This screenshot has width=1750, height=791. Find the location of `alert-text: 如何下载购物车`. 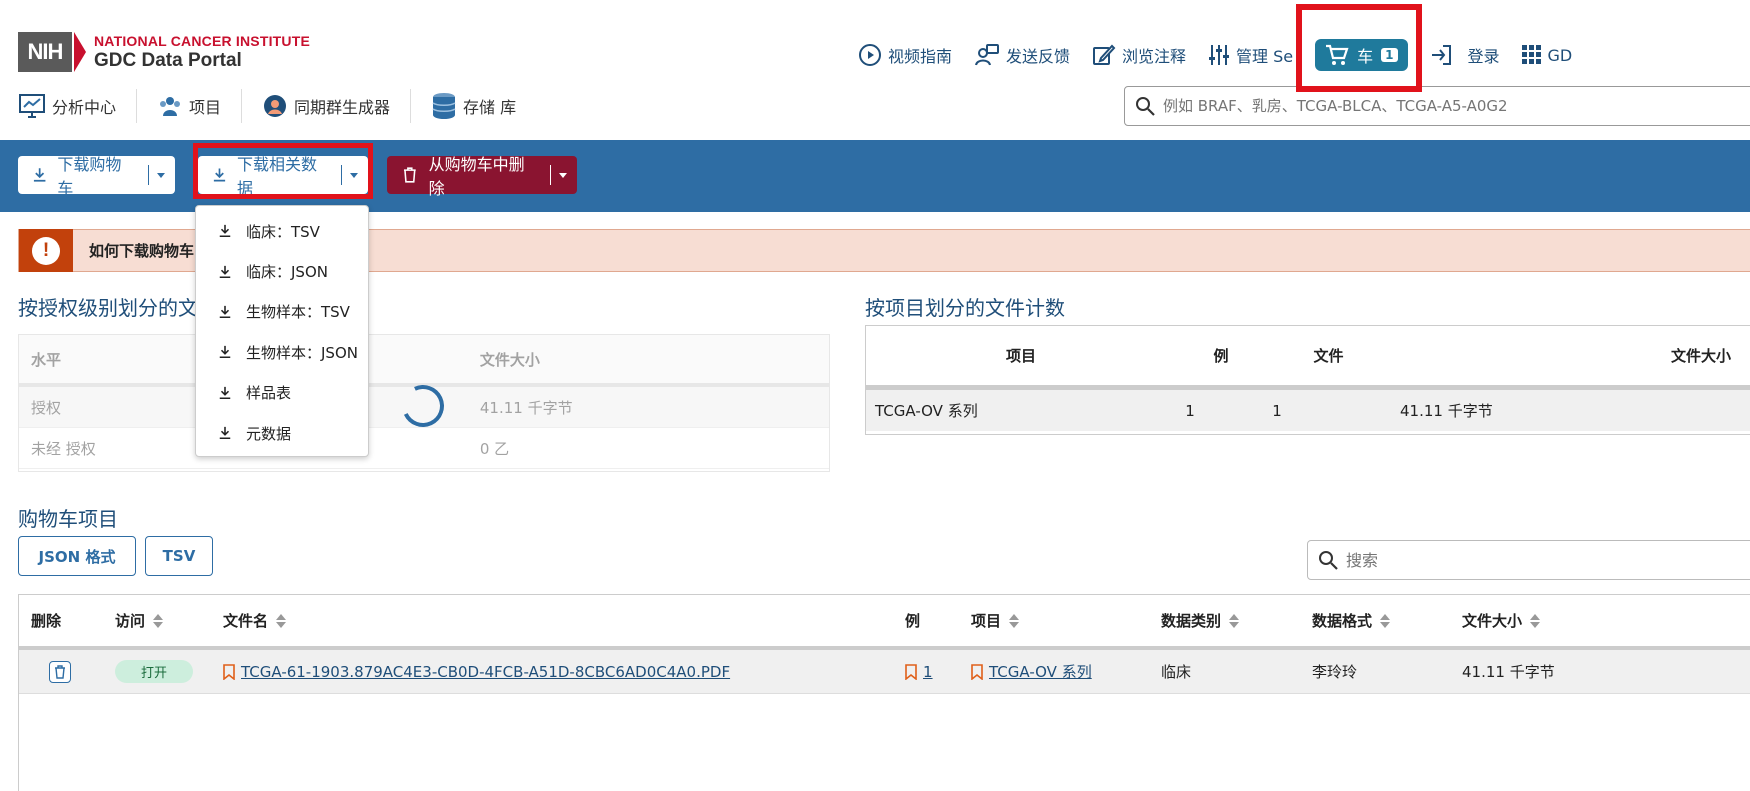

alert-text: 如何下载购物车 is located at coordinates (142, 251).